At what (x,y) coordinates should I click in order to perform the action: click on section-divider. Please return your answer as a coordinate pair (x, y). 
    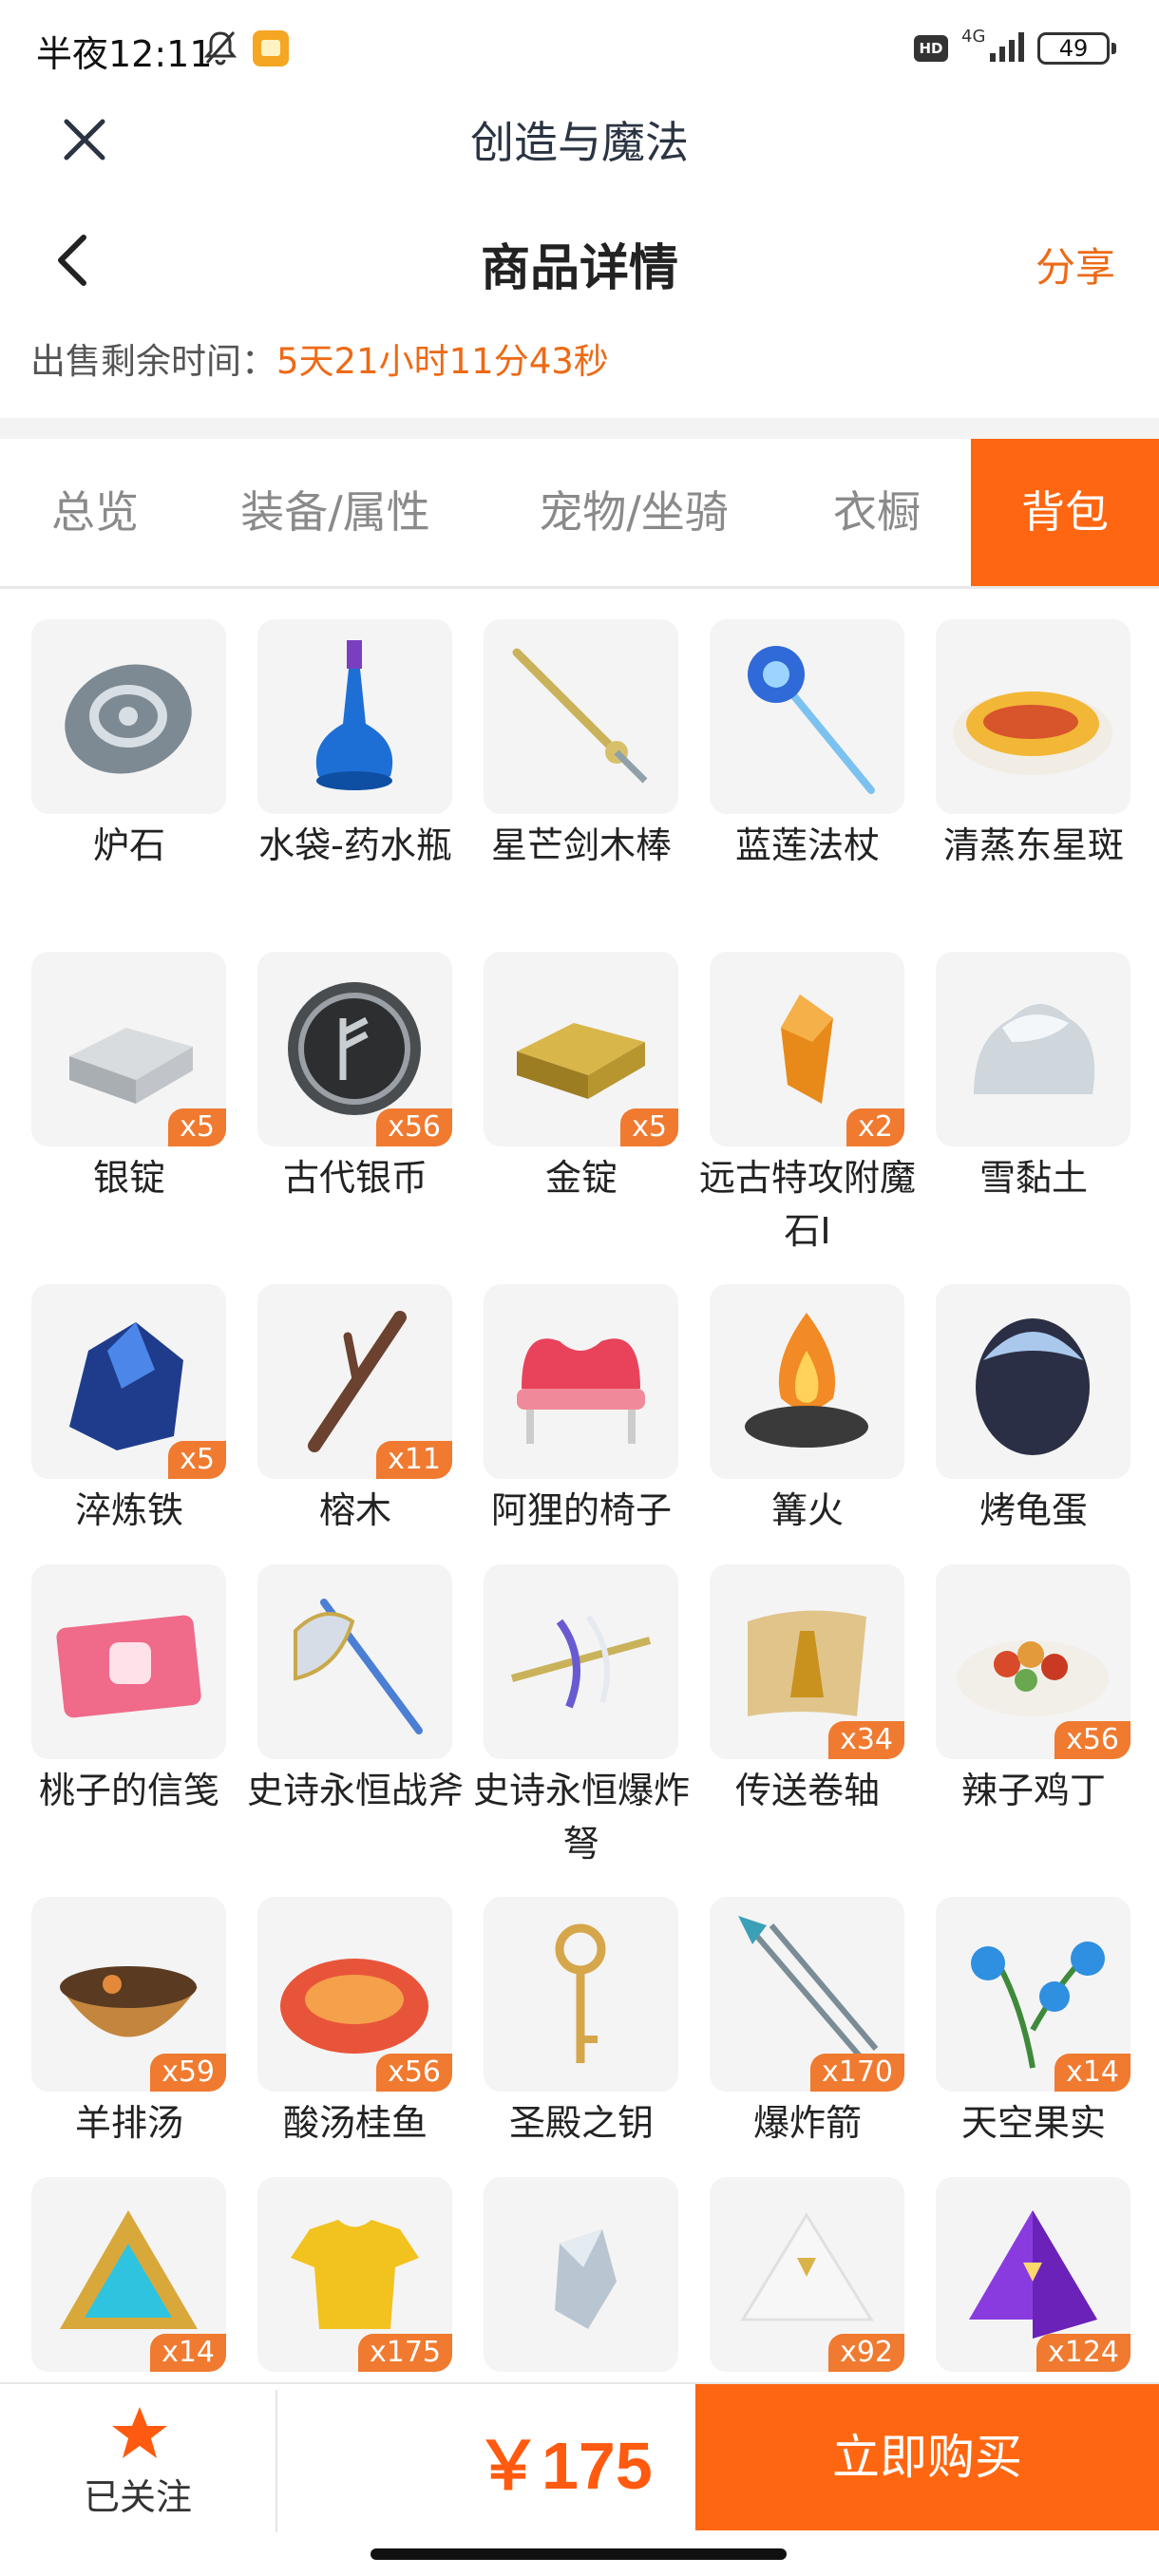
    Looking at the image, I should click on (579, 428).